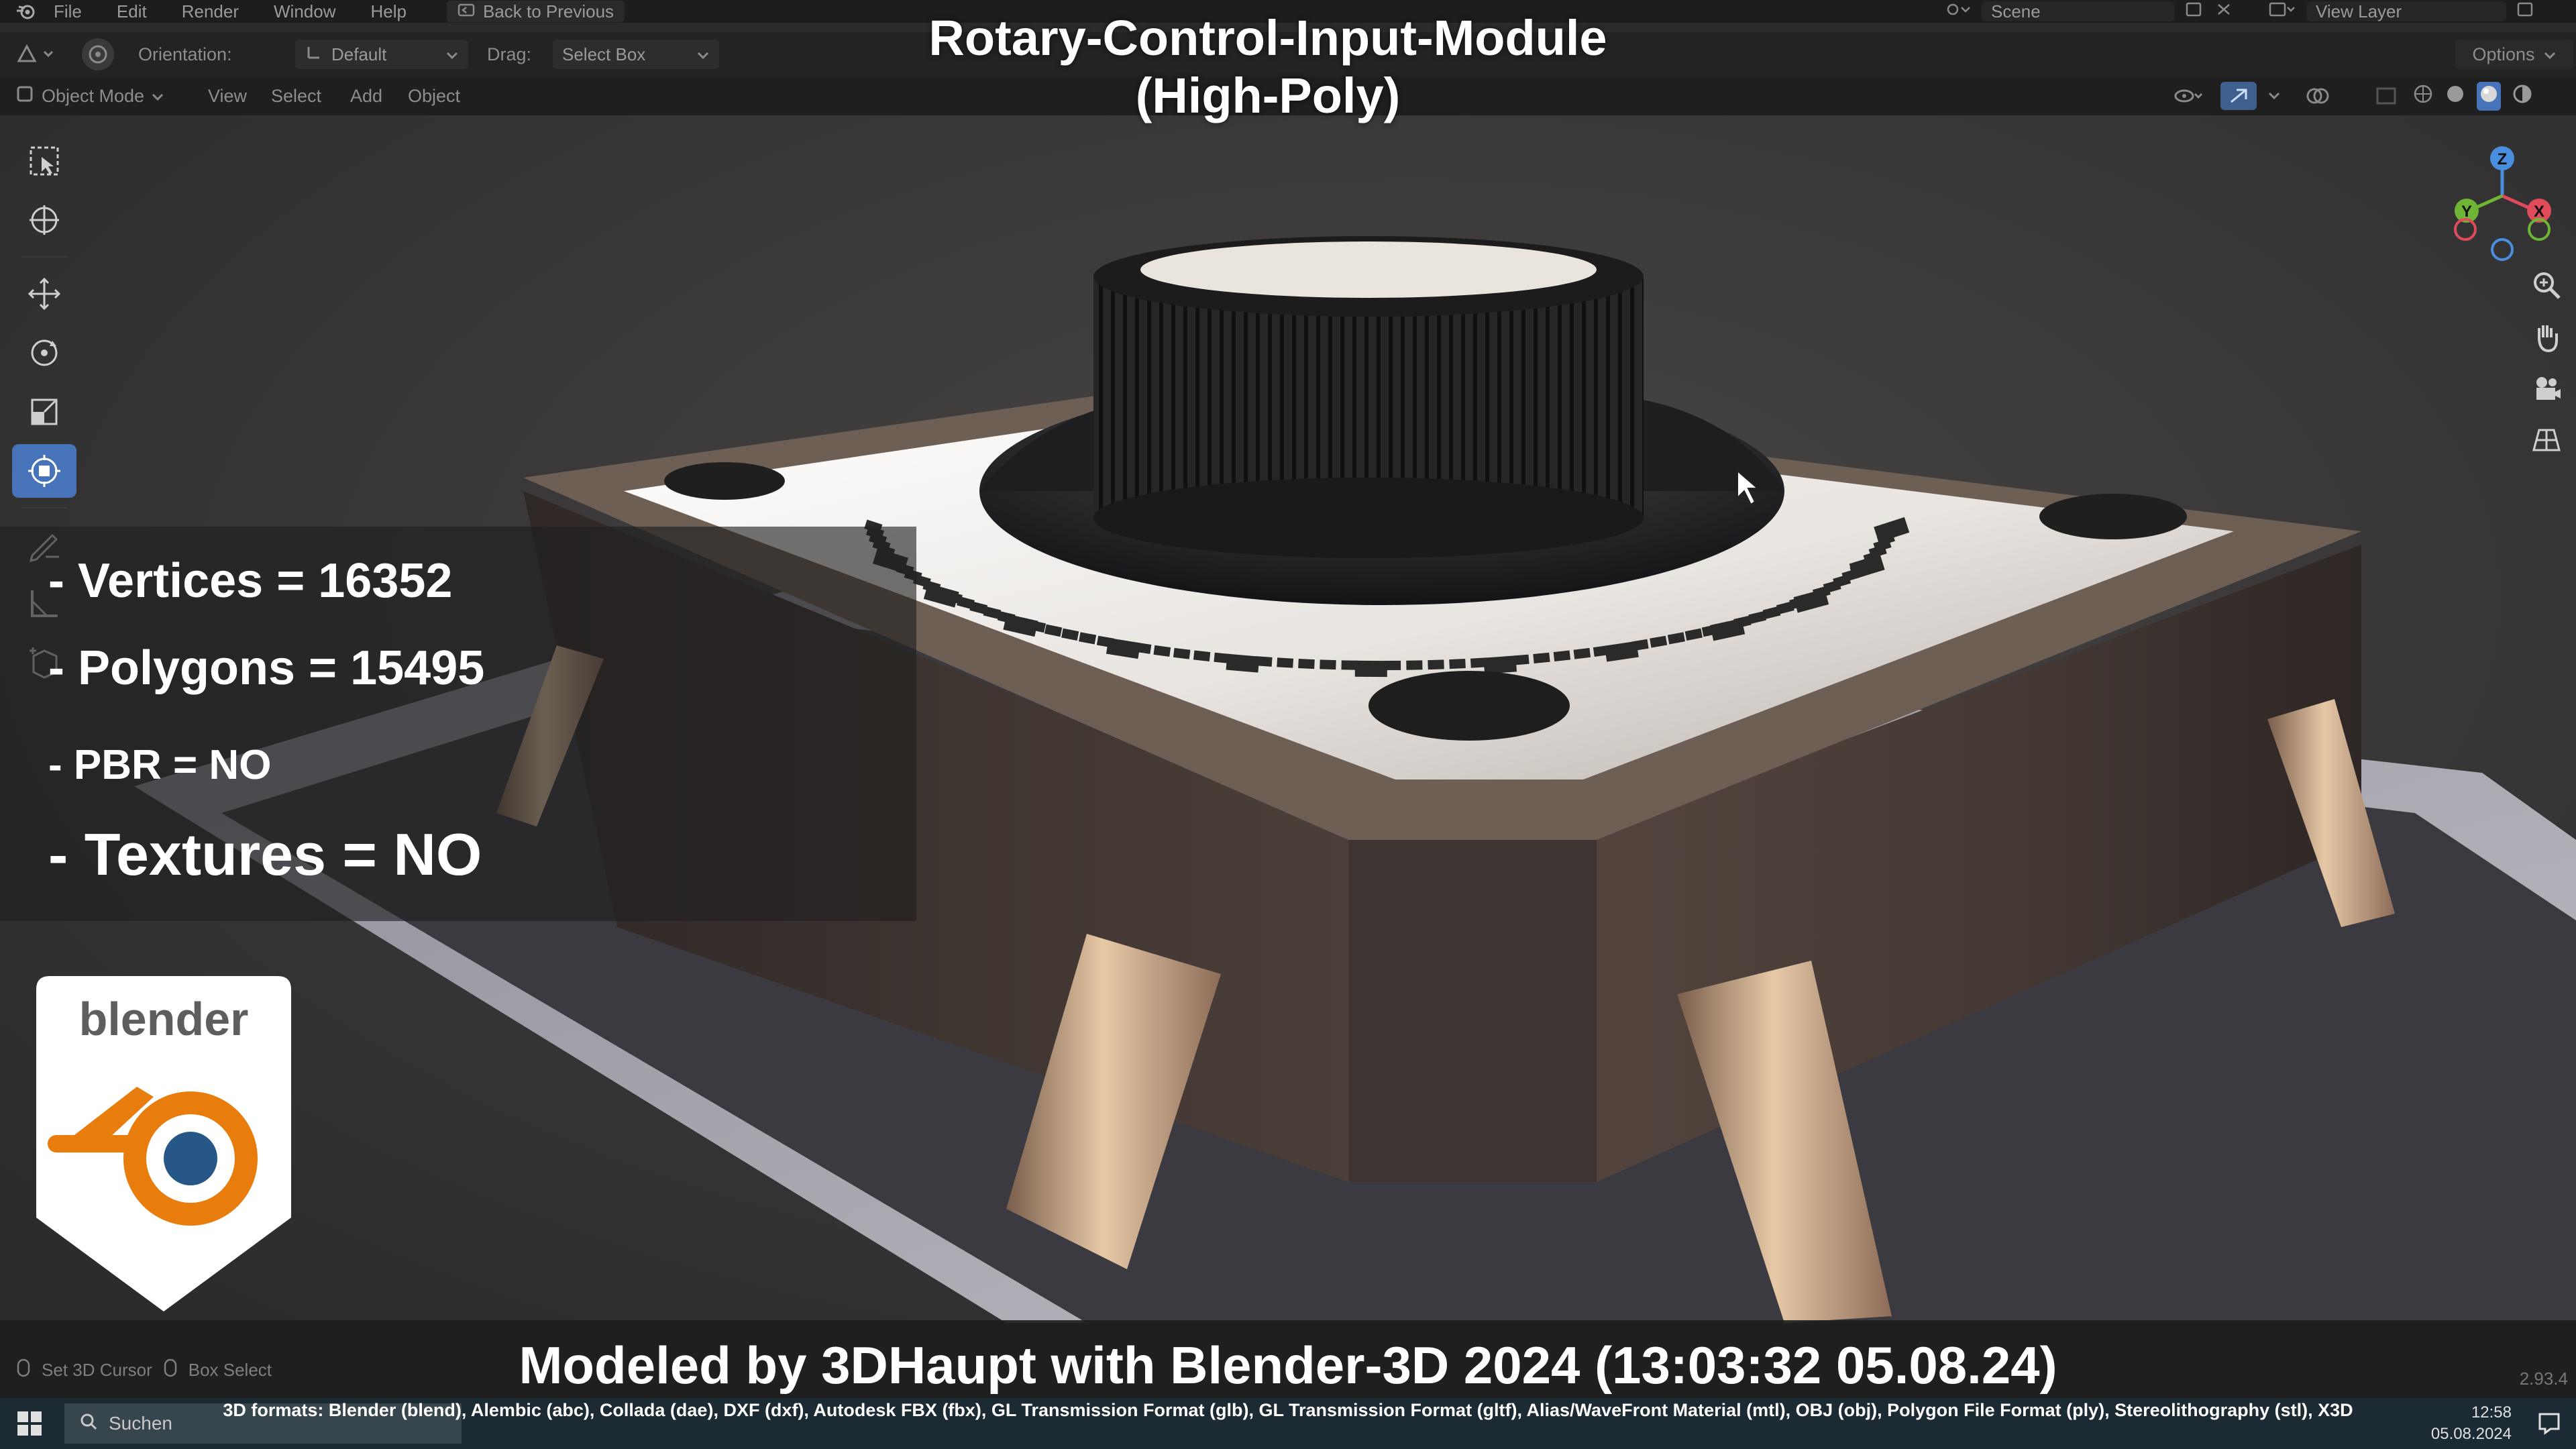 This screenshot has width=2576, height=1449. What do you see at coordinates (2455, 96) in the screenshot?
I see `solid-shading-icon` at bounding box center [2455, 96].